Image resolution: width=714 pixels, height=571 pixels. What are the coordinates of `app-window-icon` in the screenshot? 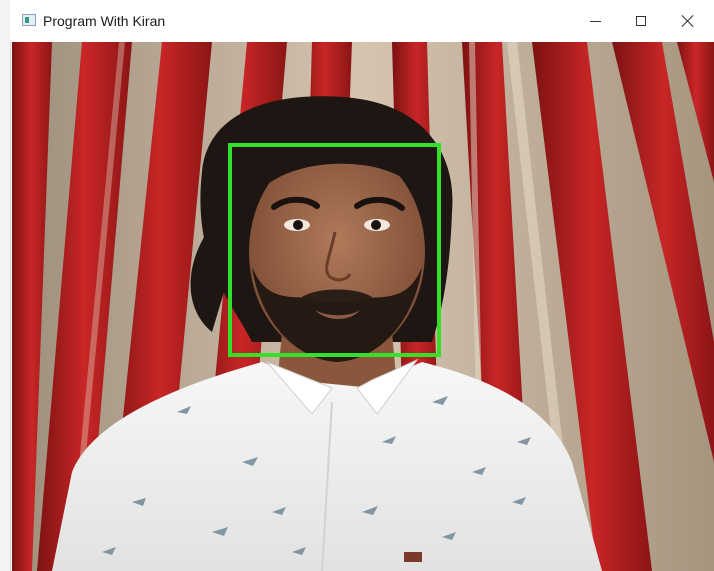 It's located at (29, 20).